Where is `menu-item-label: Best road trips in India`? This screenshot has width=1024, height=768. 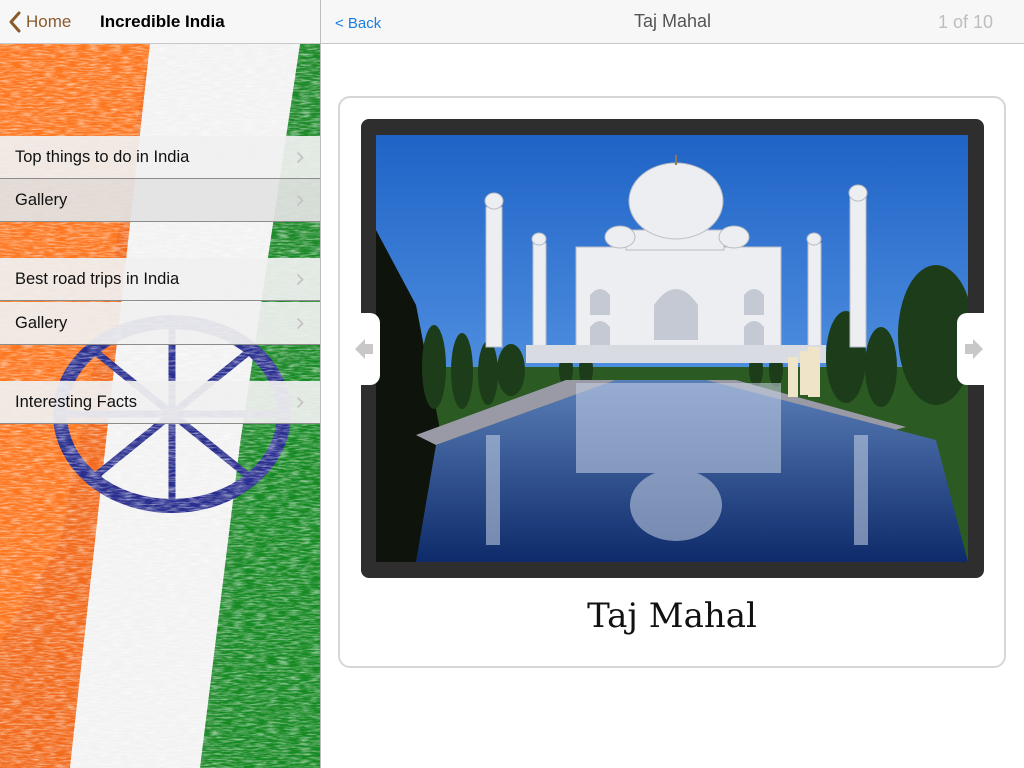
menu-item-label: Best road trips in India is located at coordinates (97, 278).